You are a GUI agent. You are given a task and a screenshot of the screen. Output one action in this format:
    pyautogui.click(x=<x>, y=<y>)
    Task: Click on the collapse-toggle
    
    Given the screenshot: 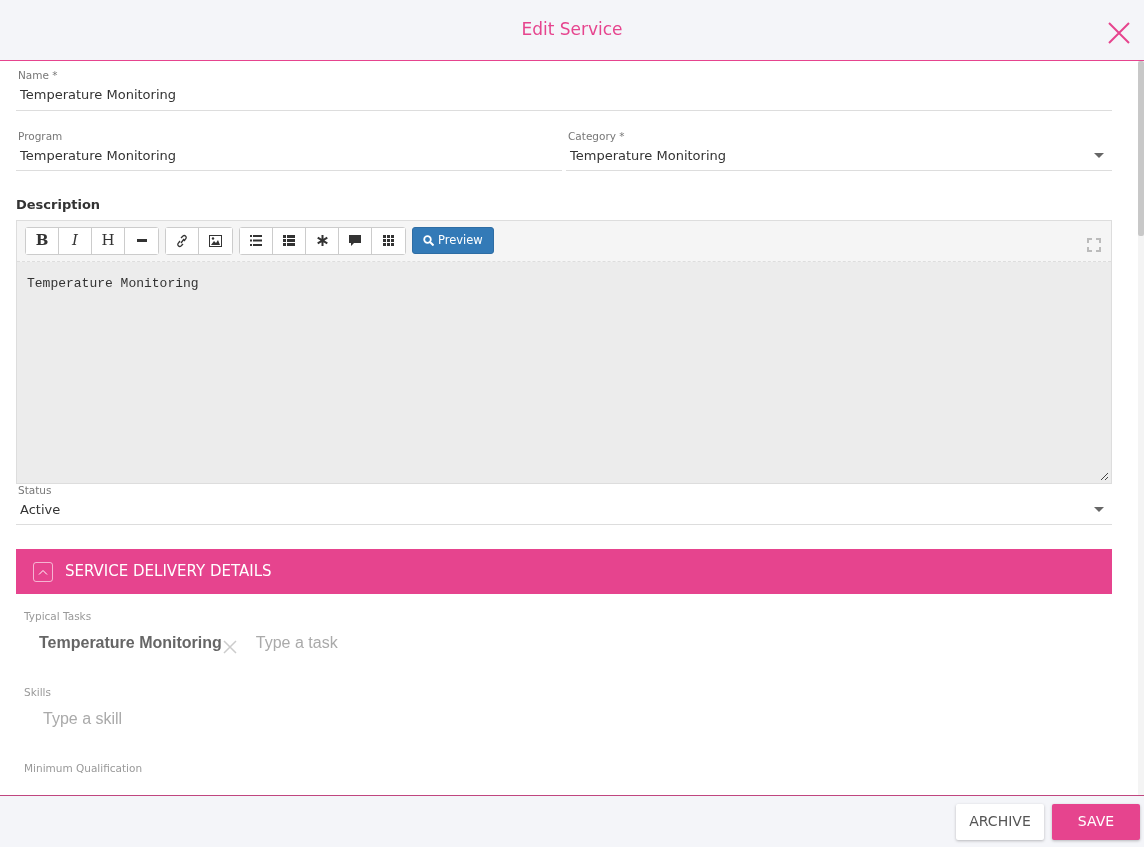 What is the action you would take?
    pyautogui.click(x=43, y=571)
    